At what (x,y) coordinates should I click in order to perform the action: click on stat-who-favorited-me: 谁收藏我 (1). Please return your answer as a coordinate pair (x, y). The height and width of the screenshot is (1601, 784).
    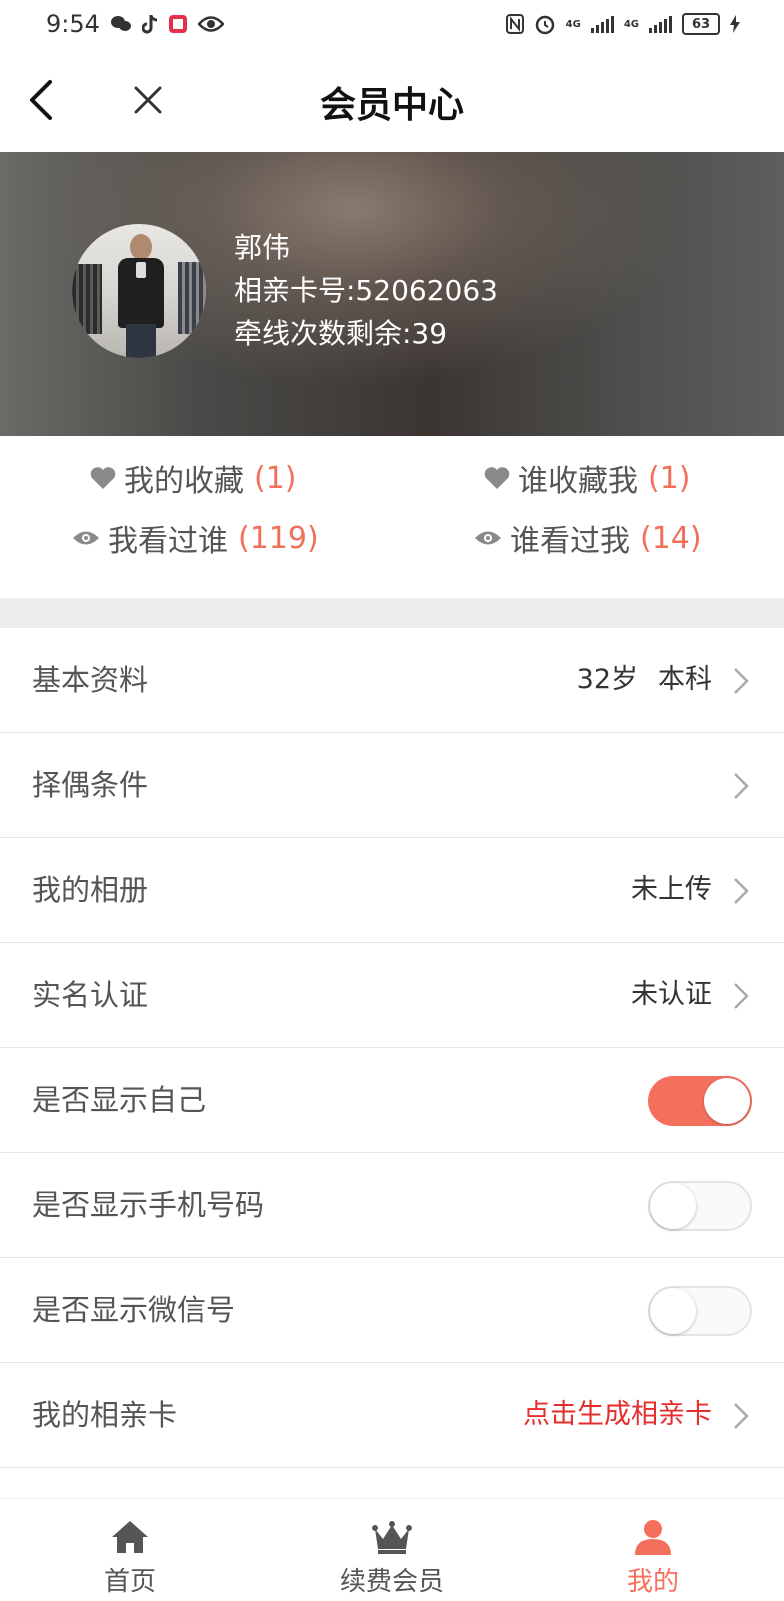
    Looking at the image, I should click on (587, 478).